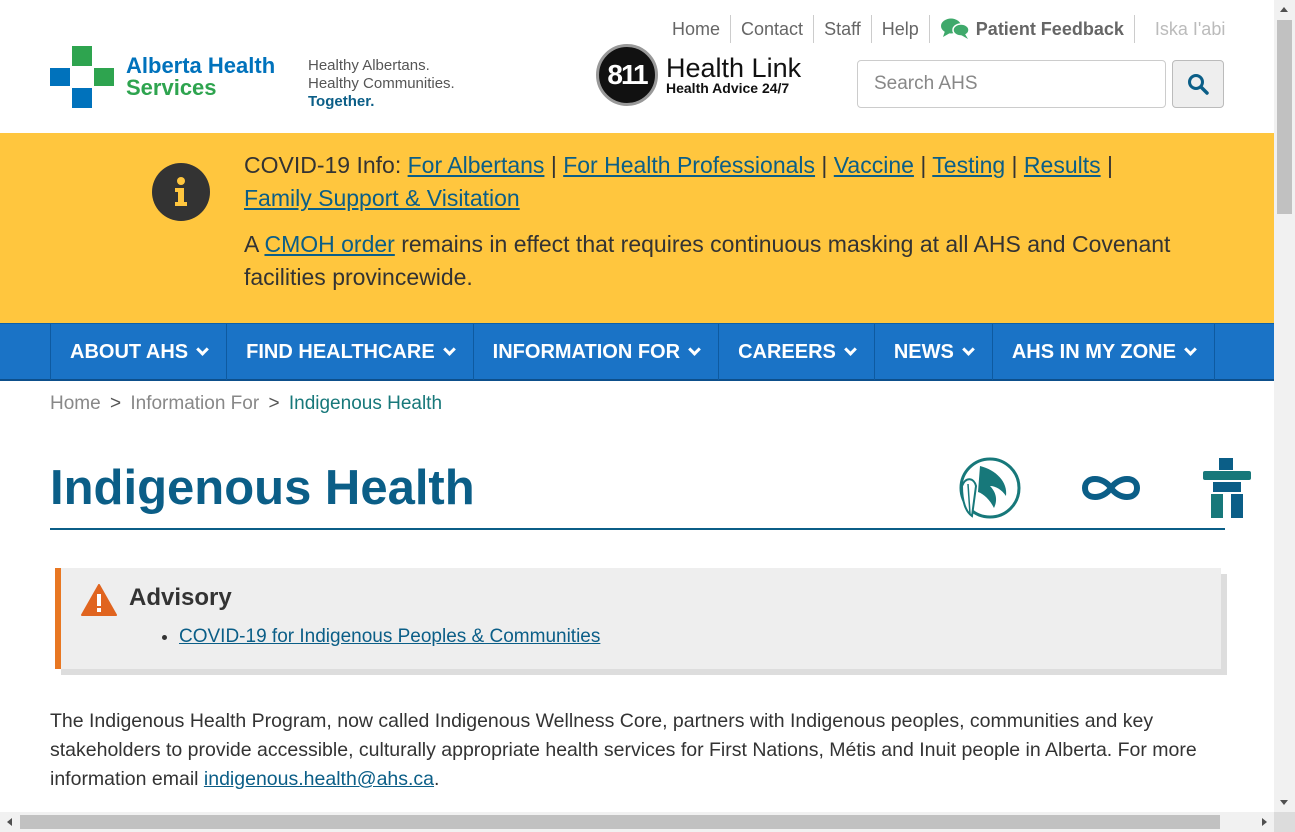 This screenshot has width=1295, height=832. I want to click on ahs-cross-logo-icon, so click(82, 77).